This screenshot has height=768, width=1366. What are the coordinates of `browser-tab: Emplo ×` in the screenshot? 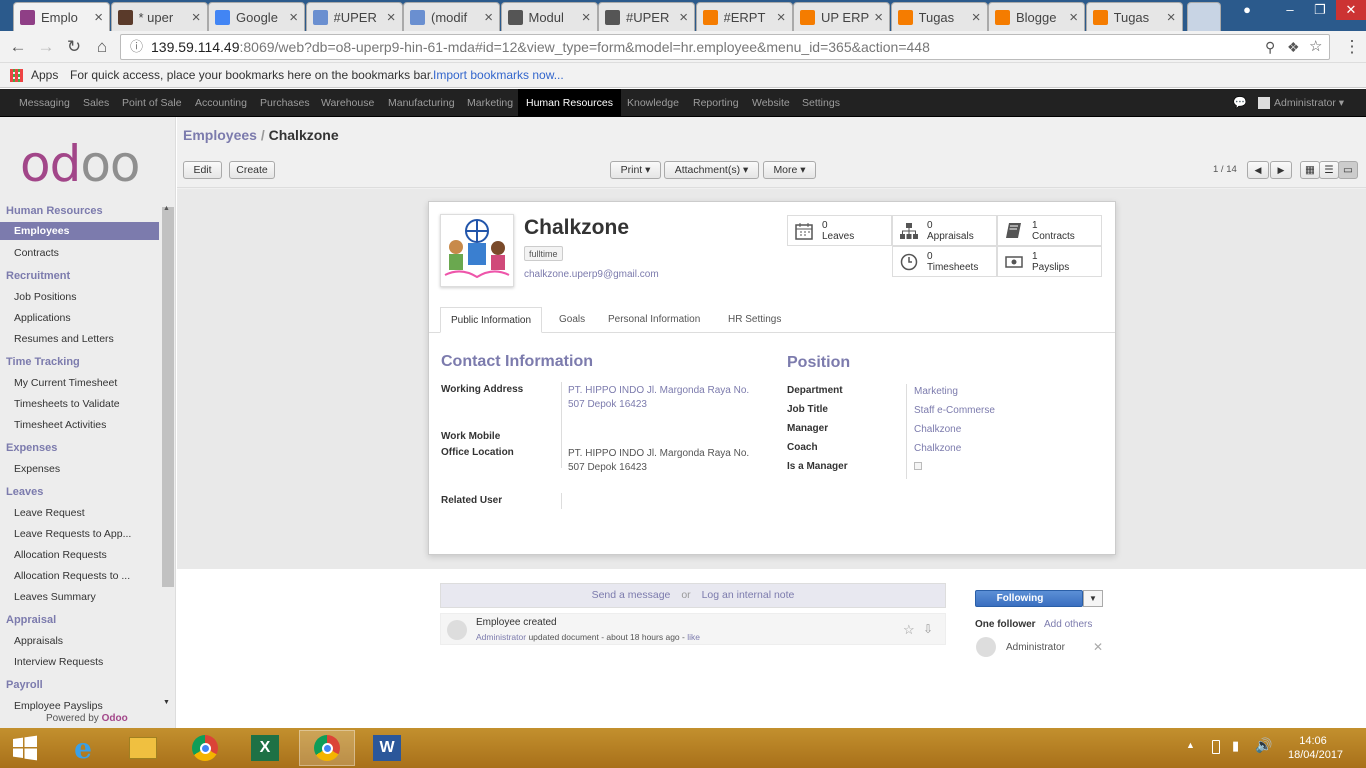 It's located at (61, 16).